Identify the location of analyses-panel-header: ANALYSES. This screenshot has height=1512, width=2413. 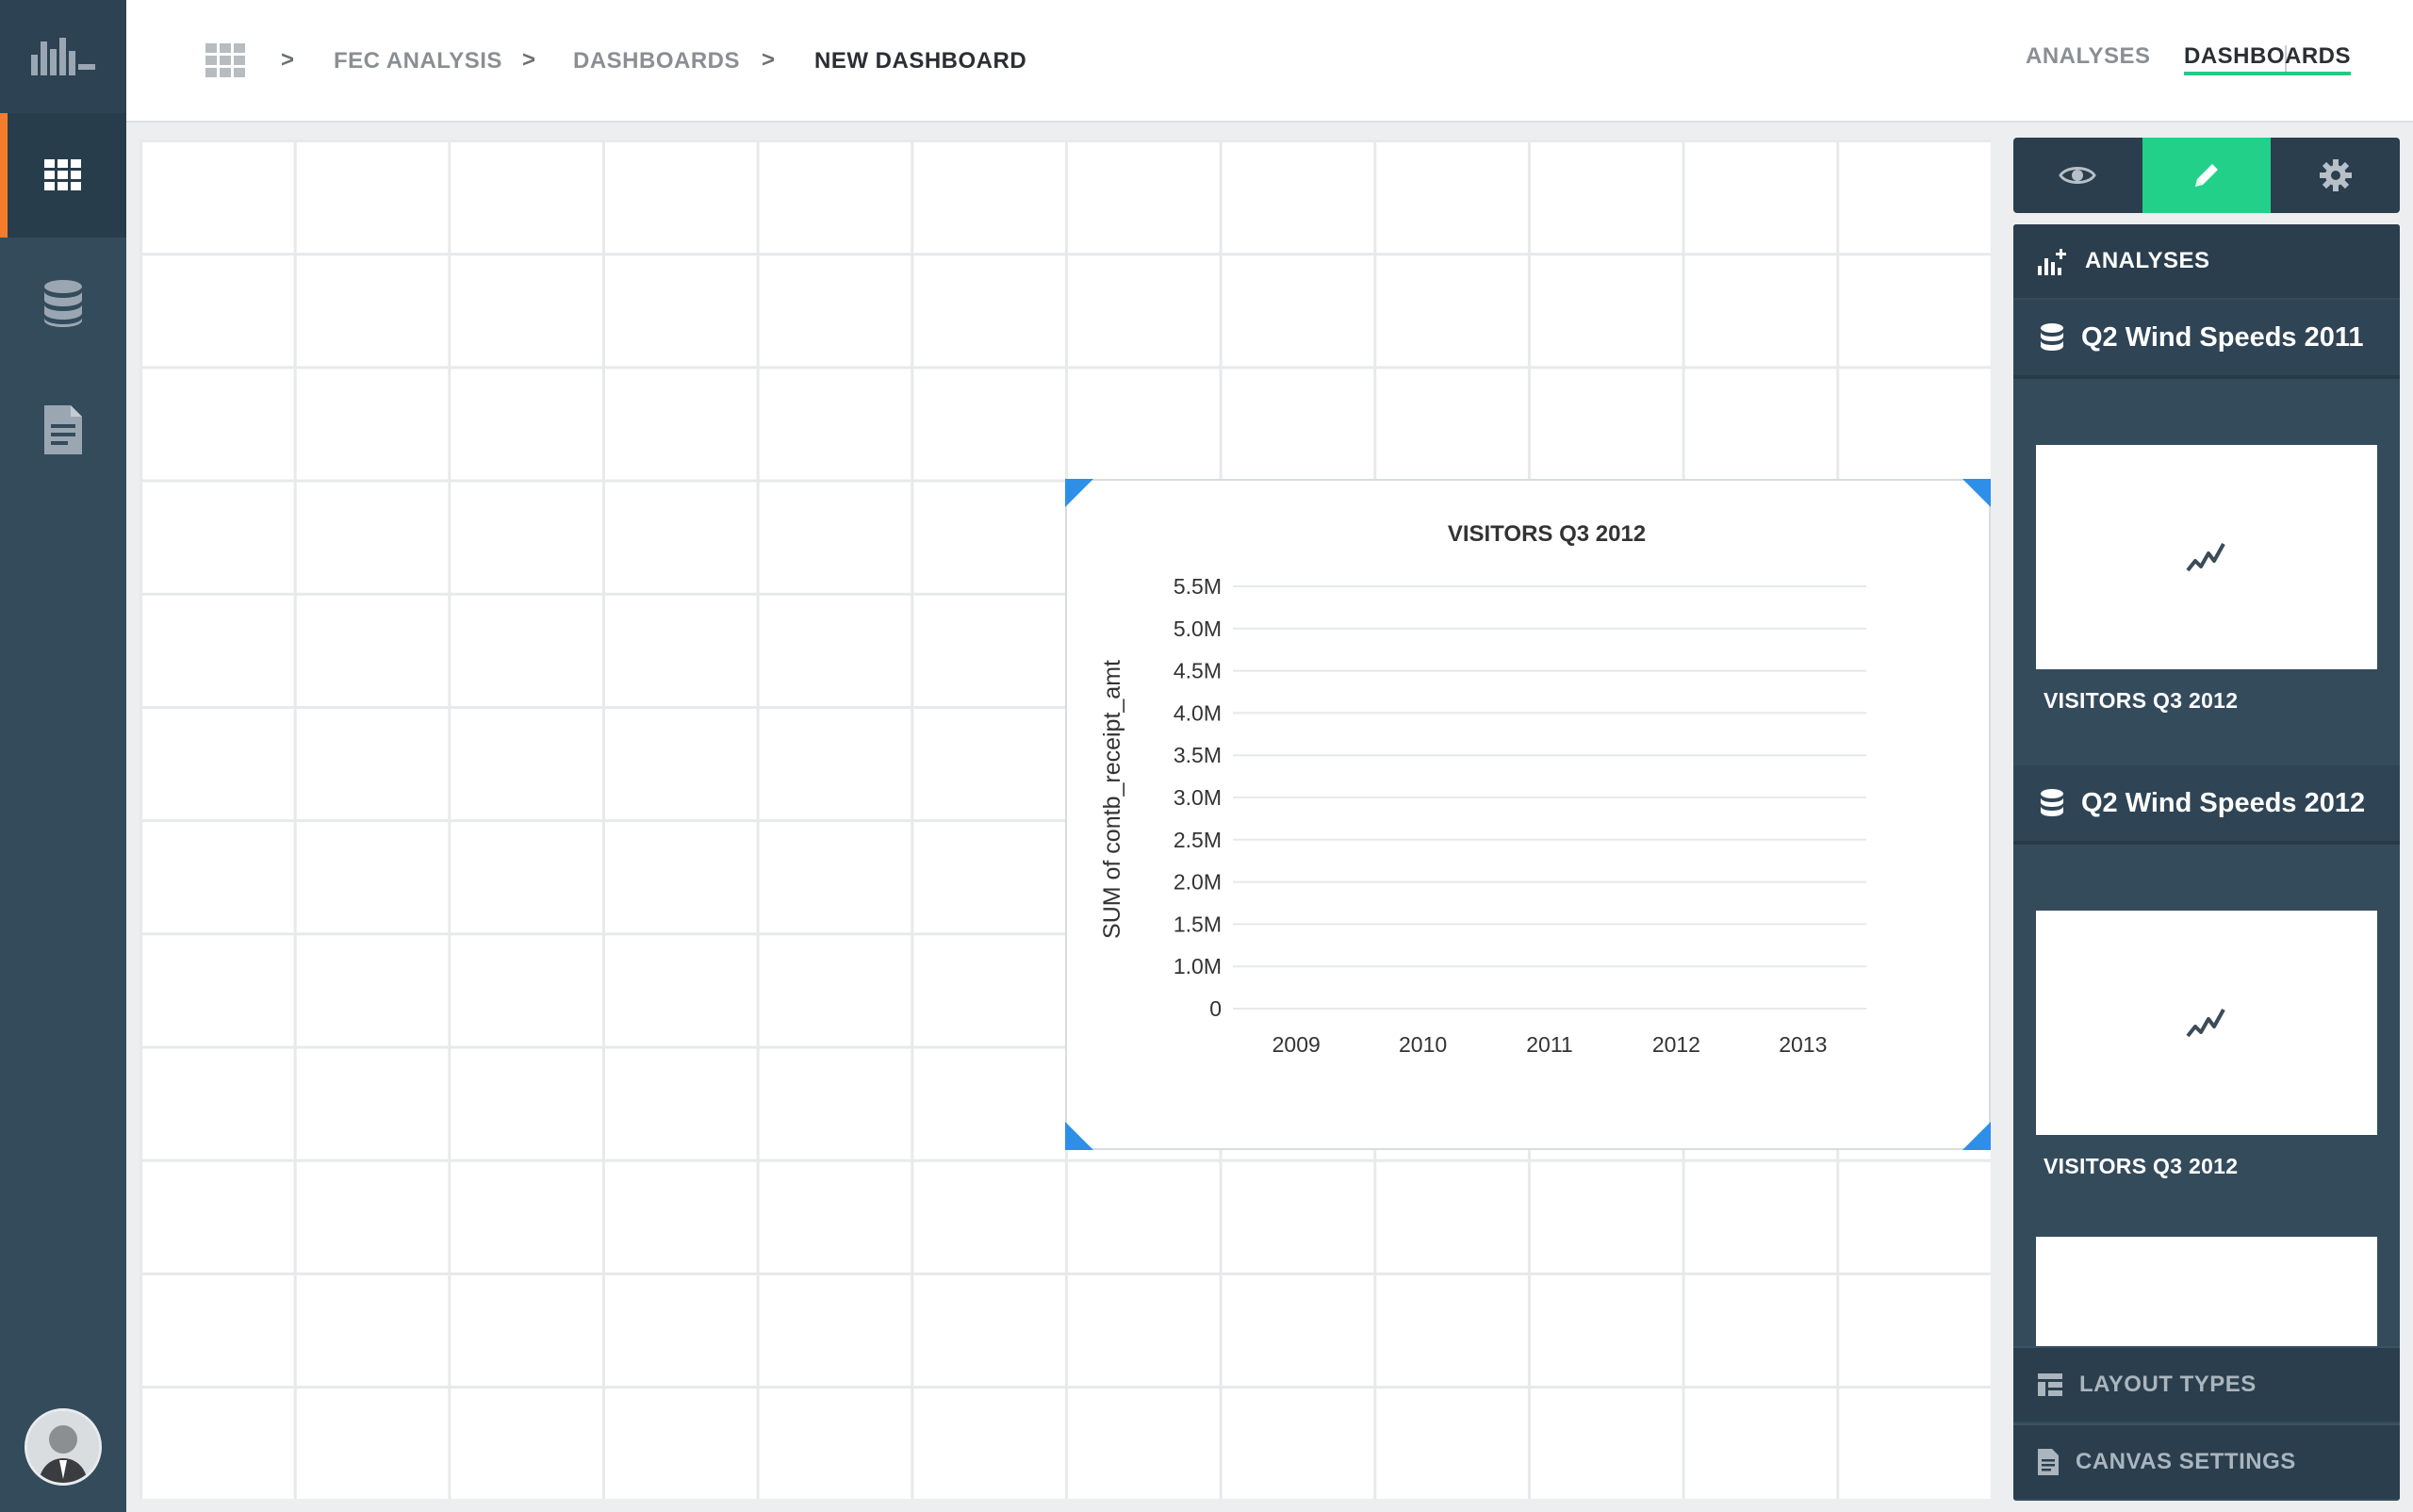
(2206, 261).